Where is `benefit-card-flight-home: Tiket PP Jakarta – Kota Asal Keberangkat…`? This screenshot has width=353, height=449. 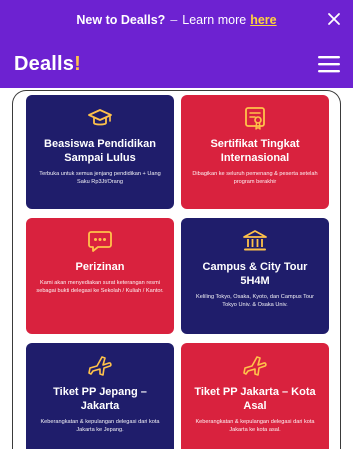
benefit-card-flight-home: Tiket PP Jakarta – Kota Asal Keberangkat… is located at coordinates (255, 396).